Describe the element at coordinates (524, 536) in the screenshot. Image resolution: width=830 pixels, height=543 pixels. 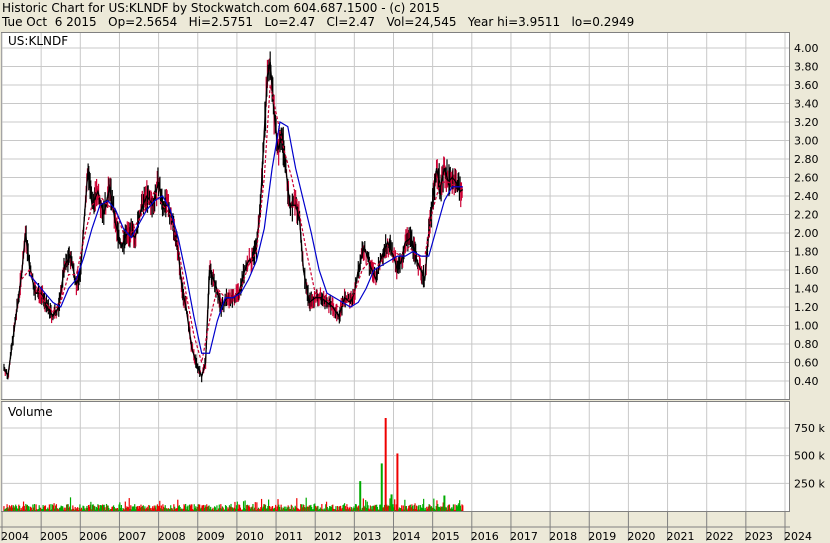
I see `x-tick-label: 2017` at that location.